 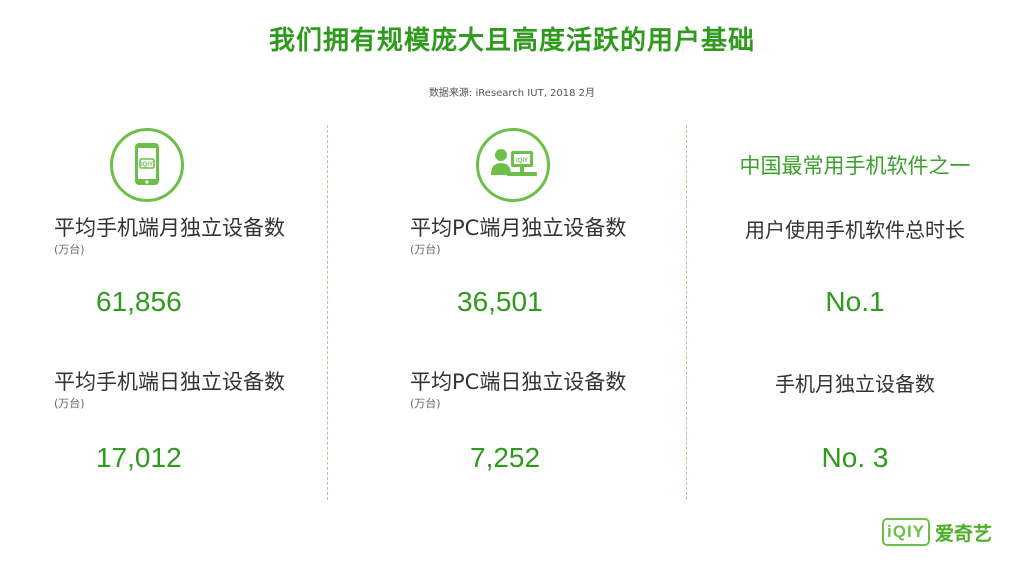 What do you see at coordinates (425, 403) in the screenshot?
I see `pc-daily-unit: (万台)` at bounding box center [425, 403].